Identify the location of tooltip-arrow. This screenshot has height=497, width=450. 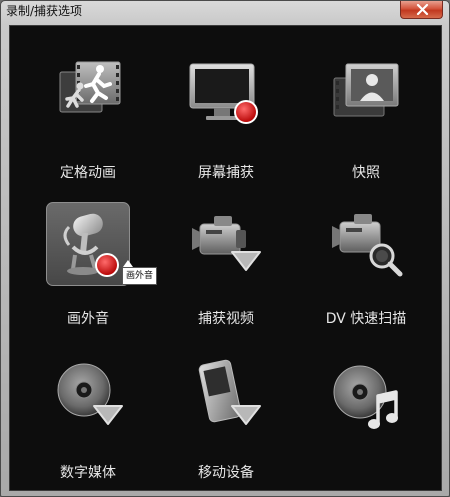
(128, 263).